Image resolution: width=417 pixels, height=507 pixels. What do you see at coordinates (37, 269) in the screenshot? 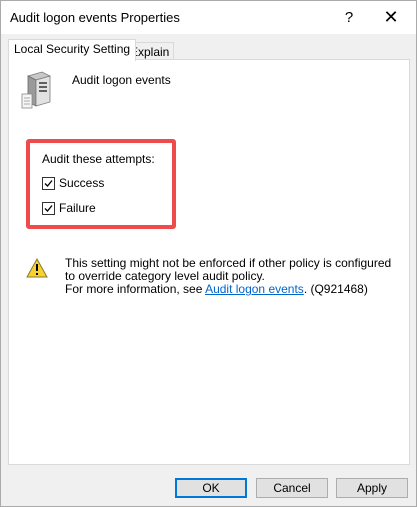
I see `warning-icon` at bounding box center [37, 269].